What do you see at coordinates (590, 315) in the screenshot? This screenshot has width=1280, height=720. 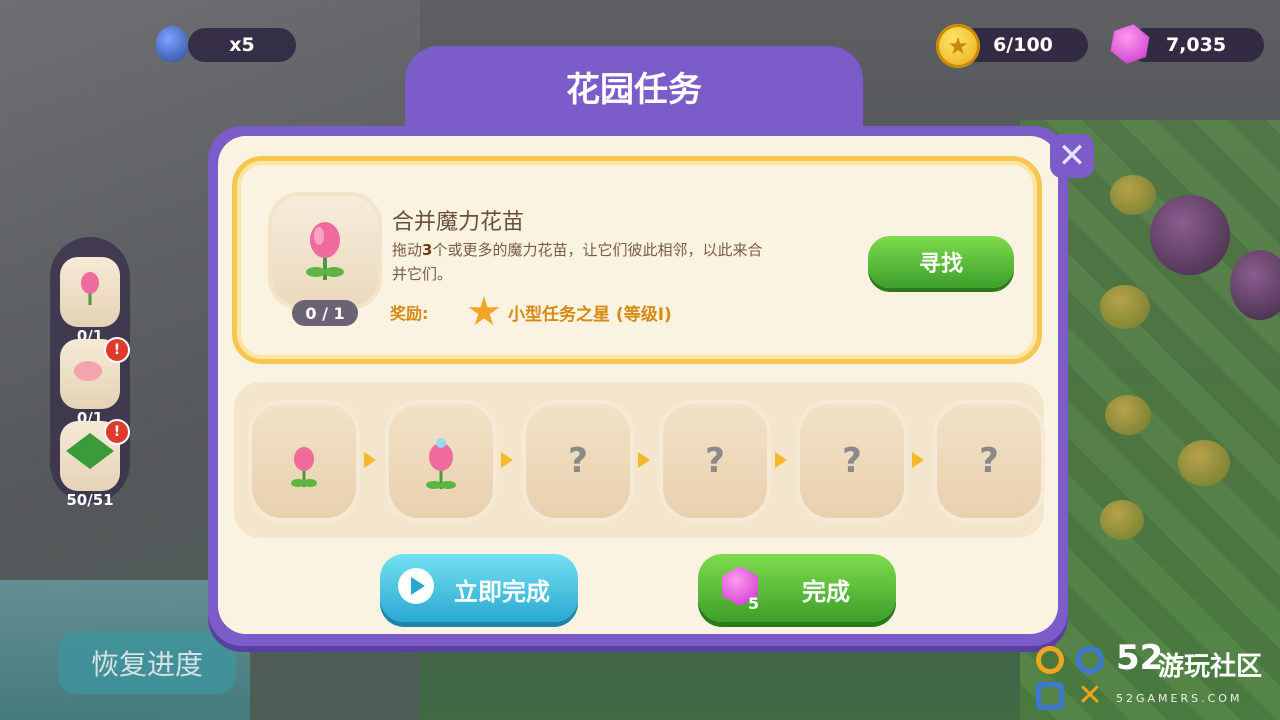 I see `reward-name: 小型任务之星 (等级I)` at bounding box center [590, 315].